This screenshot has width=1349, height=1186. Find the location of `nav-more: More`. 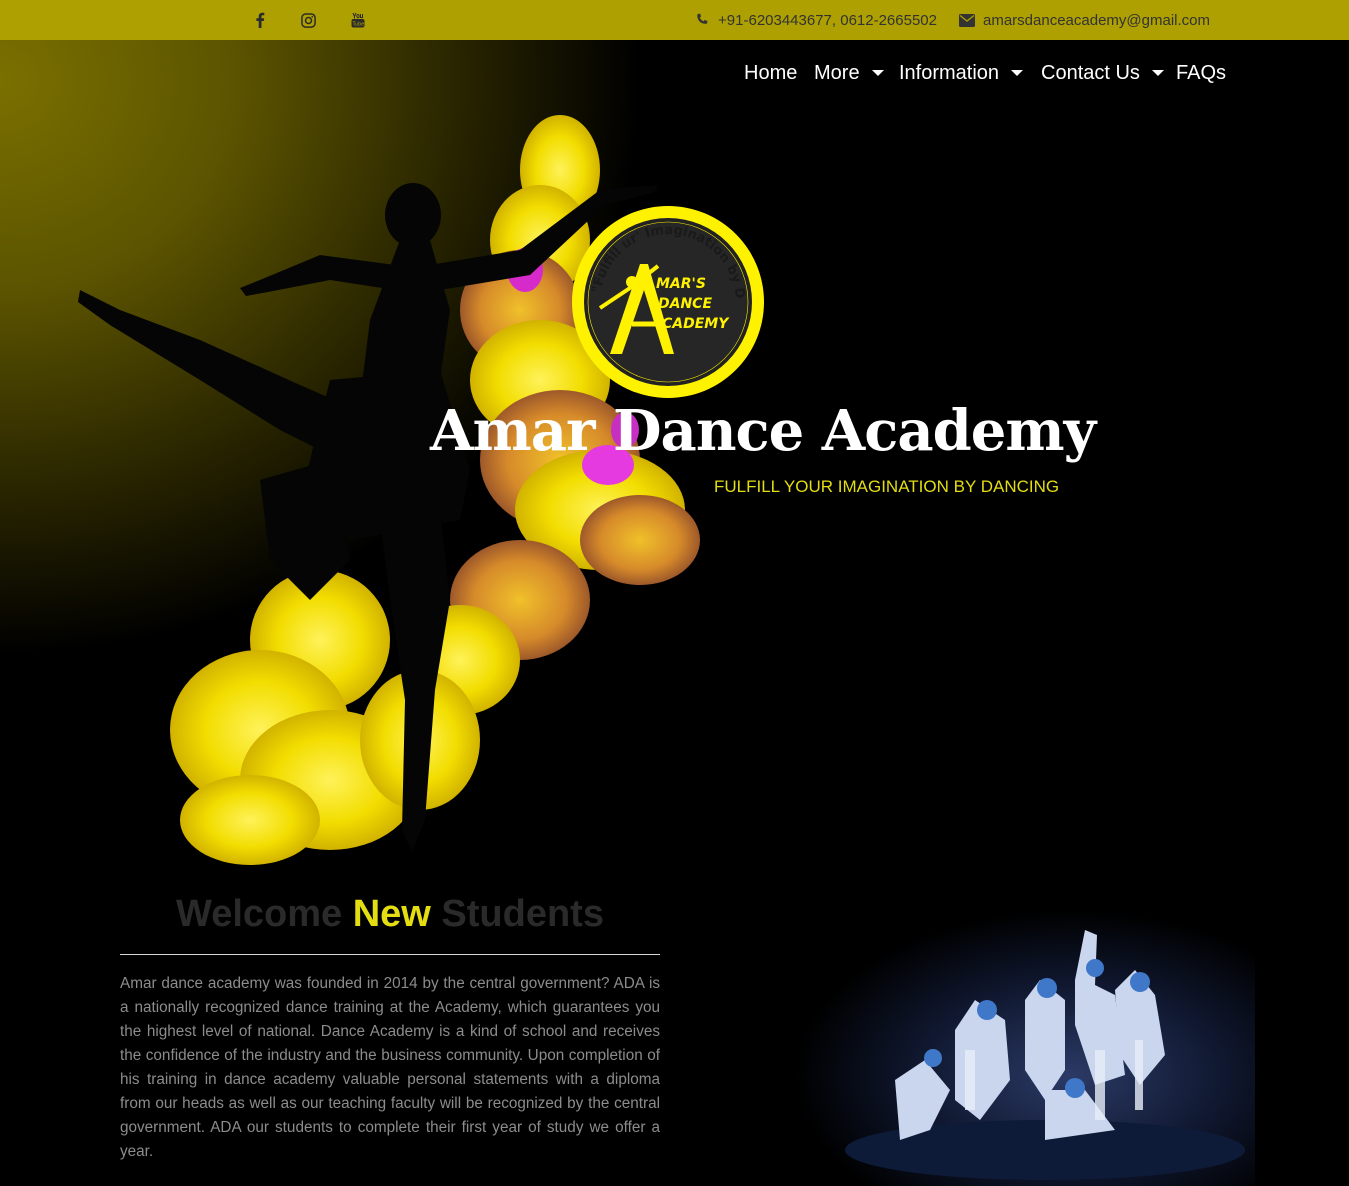

nav-more: More is located at coordinates (849, 73).